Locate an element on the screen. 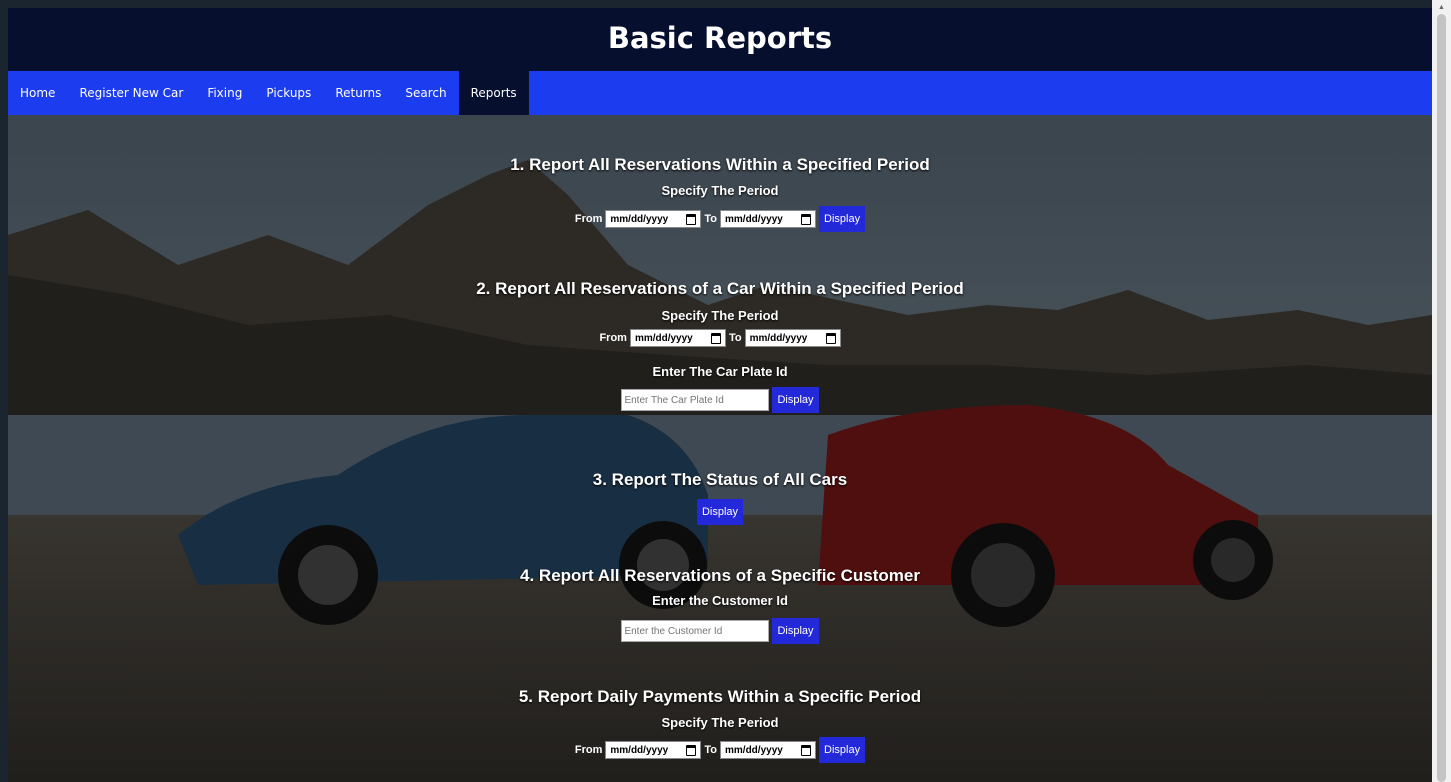 The image size is (1451, 782). page-header: Basic Reports is located at coordinates (720, 39).